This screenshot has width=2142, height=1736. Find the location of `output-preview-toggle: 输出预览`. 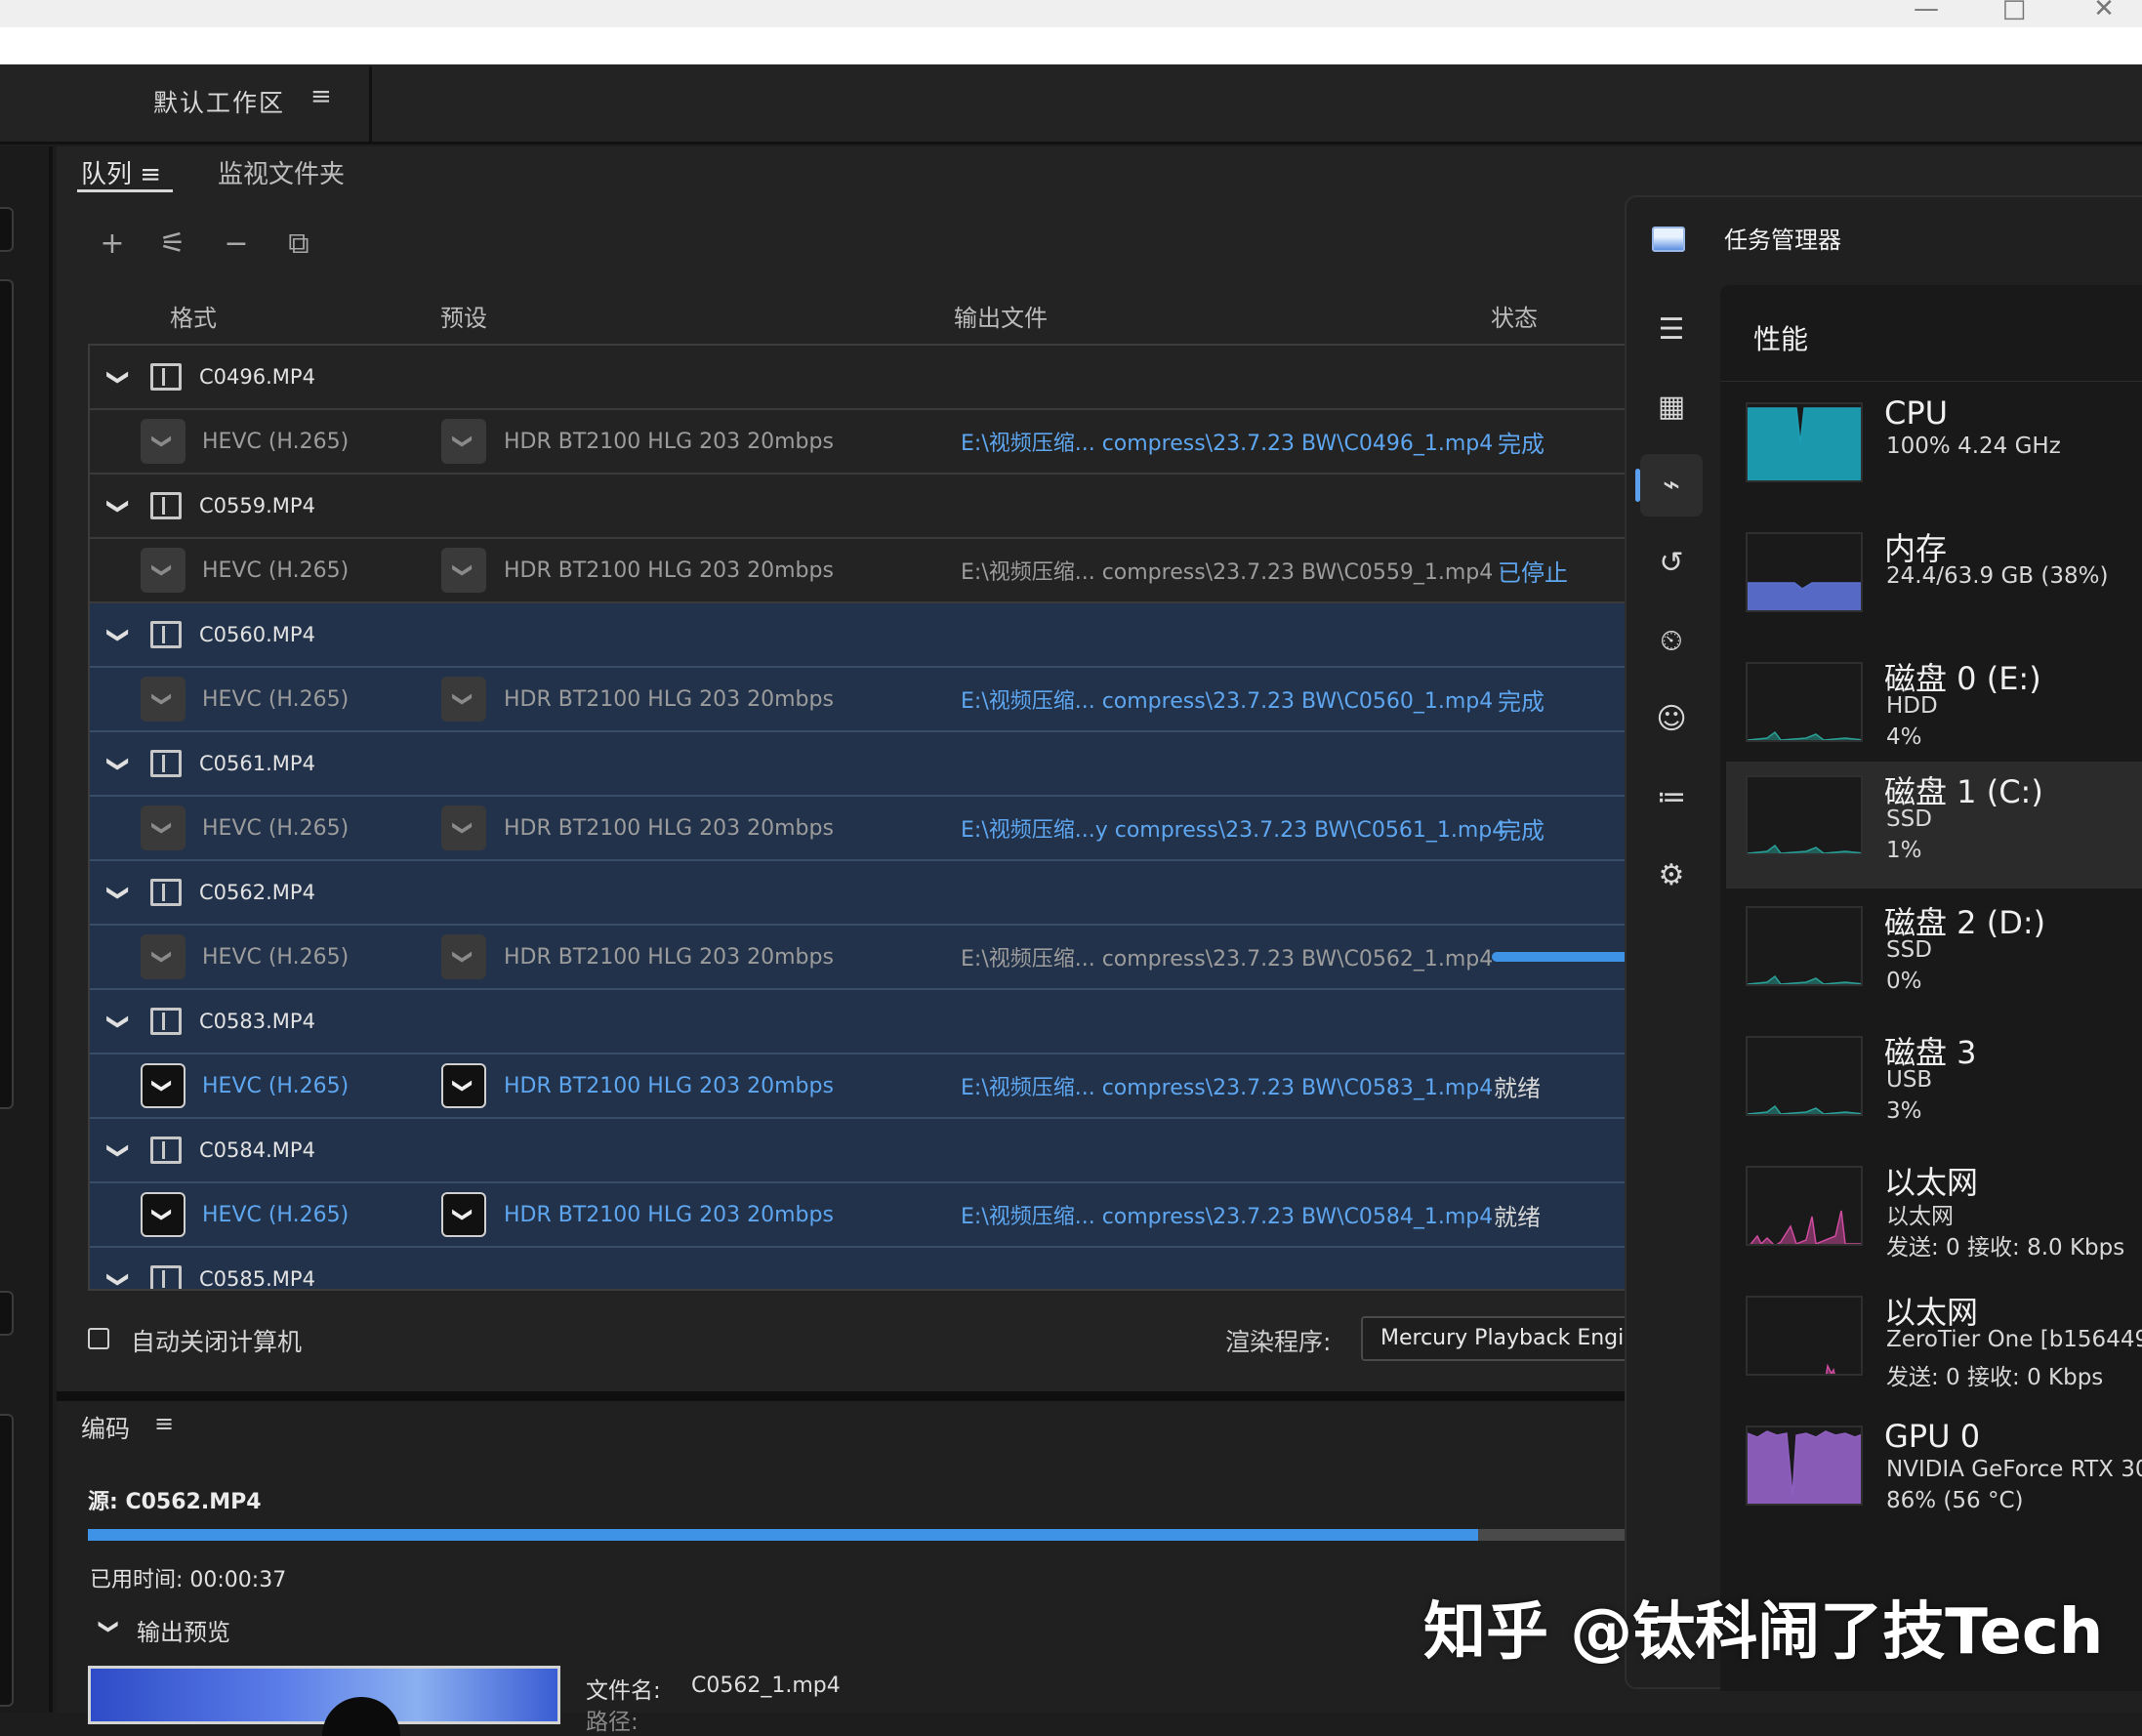

output-preview-toggle: 输出预览 is located at coordinates (183, 1630).